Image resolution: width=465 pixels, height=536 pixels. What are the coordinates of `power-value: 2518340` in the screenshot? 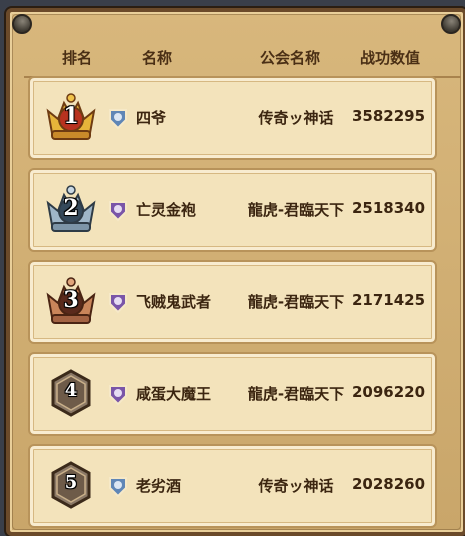 It's located at (389, 208).